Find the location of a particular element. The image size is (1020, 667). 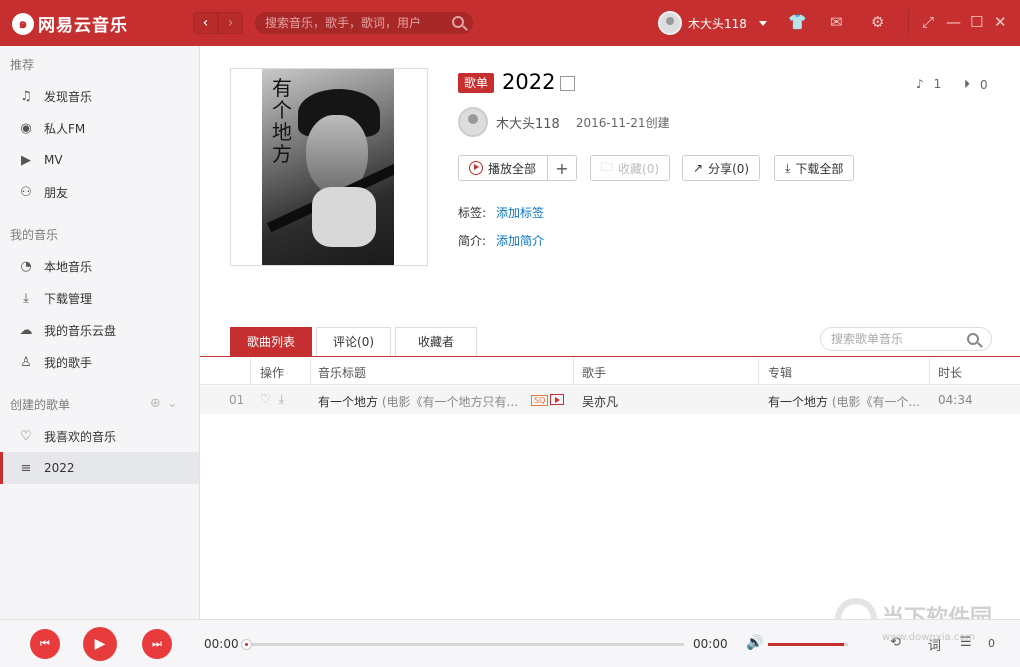

collapse-chevron-icon: ⌄ is located at coordinates (172, 403).